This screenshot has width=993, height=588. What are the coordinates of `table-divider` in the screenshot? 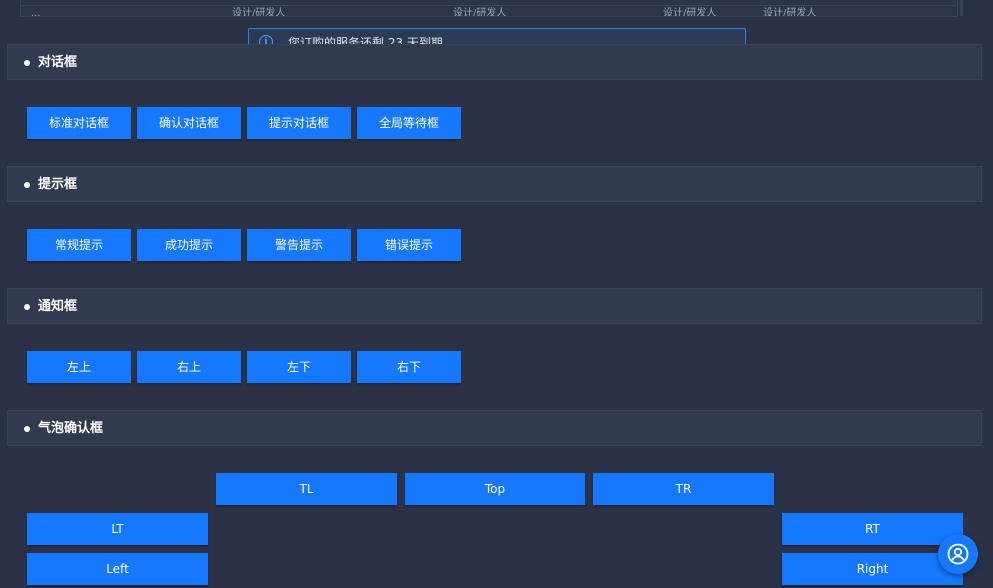 It's located at (489, 5).